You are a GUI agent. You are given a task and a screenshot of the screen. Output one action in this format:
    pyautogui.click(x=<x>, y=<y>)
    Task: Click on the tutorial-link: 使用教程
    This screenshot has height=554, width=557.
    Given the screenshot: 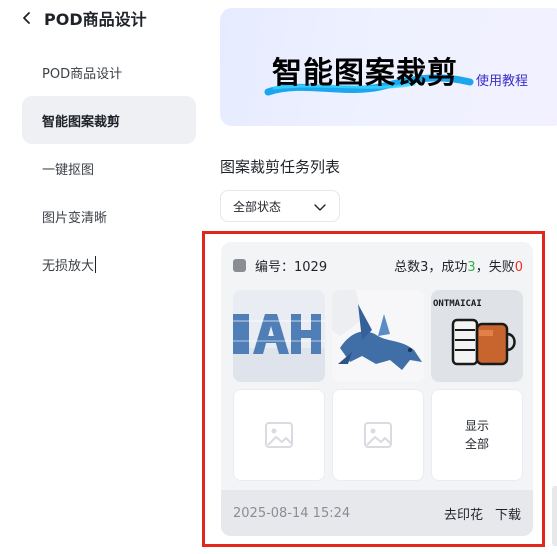 What is the action you would take?
    pyautogui.click(x=502, y=79)
    